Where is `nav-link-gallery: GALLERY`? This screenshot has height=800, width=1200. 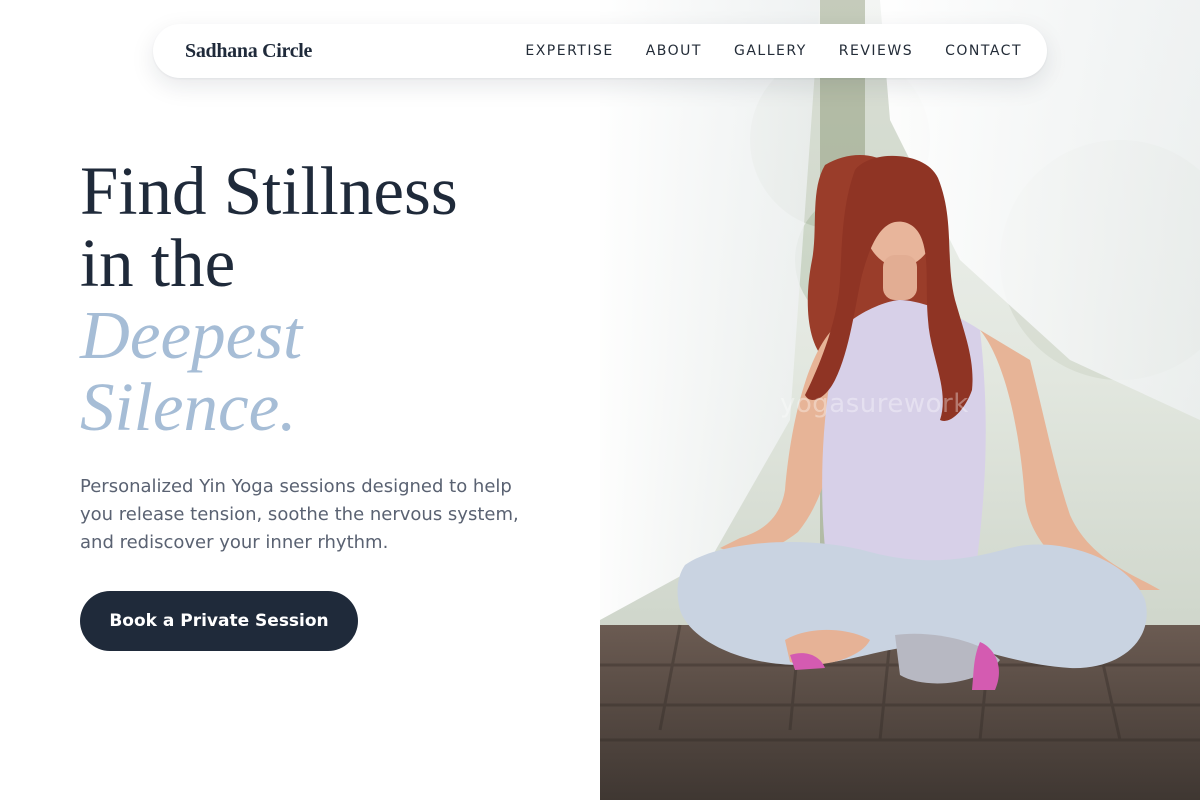
nav-link-gallery: GALLERY is located at coordinates (770, 51).